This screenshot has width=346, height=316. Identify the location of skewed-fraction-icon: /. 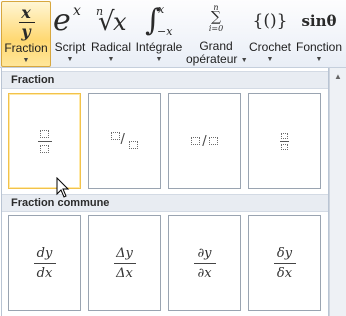
(125, 141).